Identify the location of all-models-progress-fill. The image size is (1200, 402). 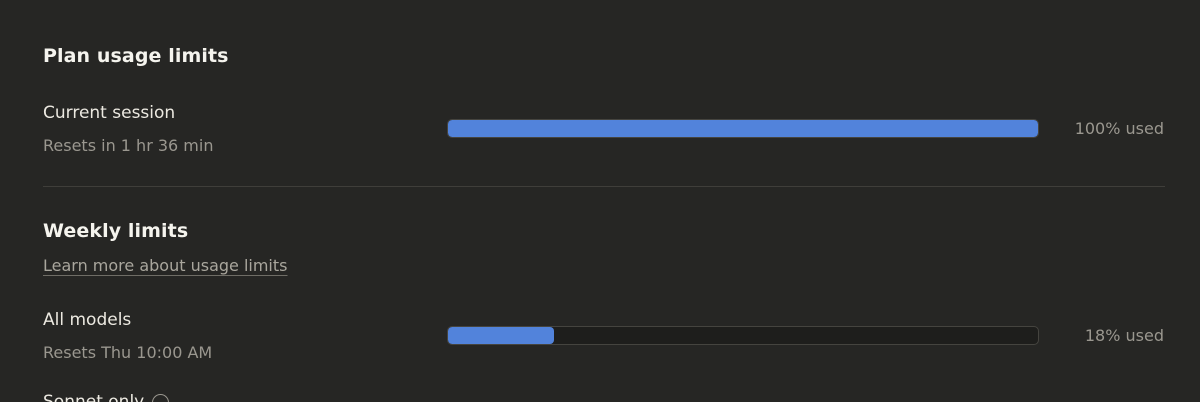
(501, 335).